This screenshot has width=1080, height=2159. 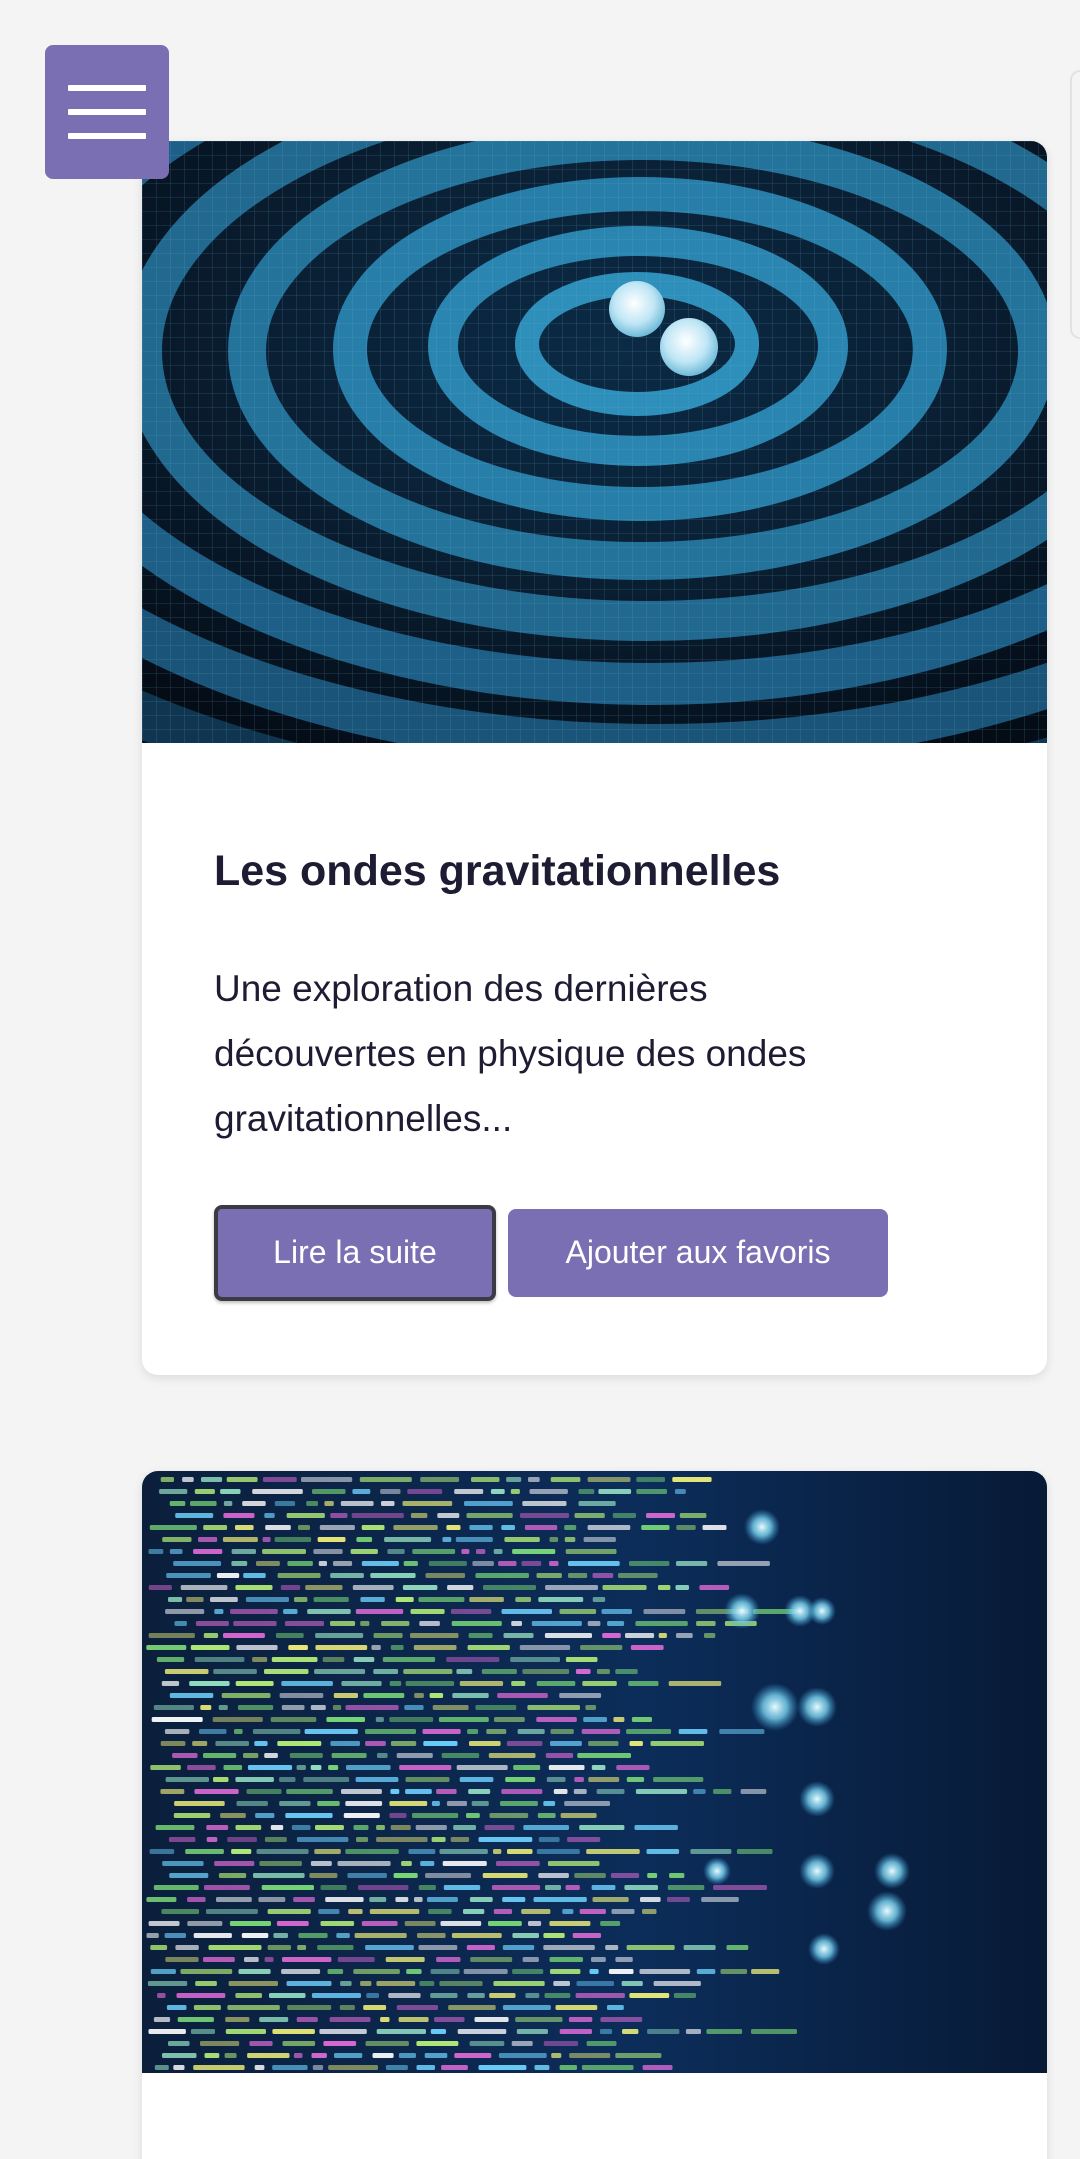 I want to click on side-panel-handle, so click(x=1075, y=204).